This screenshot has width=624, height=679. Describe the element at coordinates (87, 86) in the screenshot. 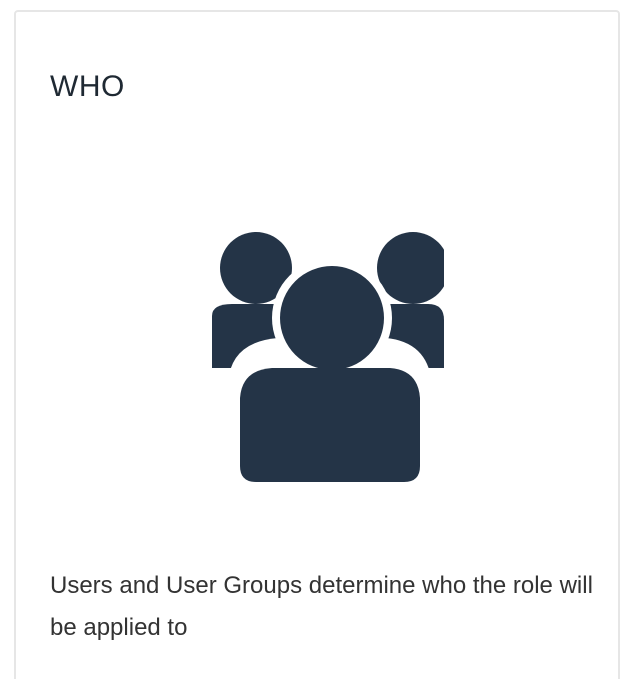

I see `card-title: WHO` at that location.